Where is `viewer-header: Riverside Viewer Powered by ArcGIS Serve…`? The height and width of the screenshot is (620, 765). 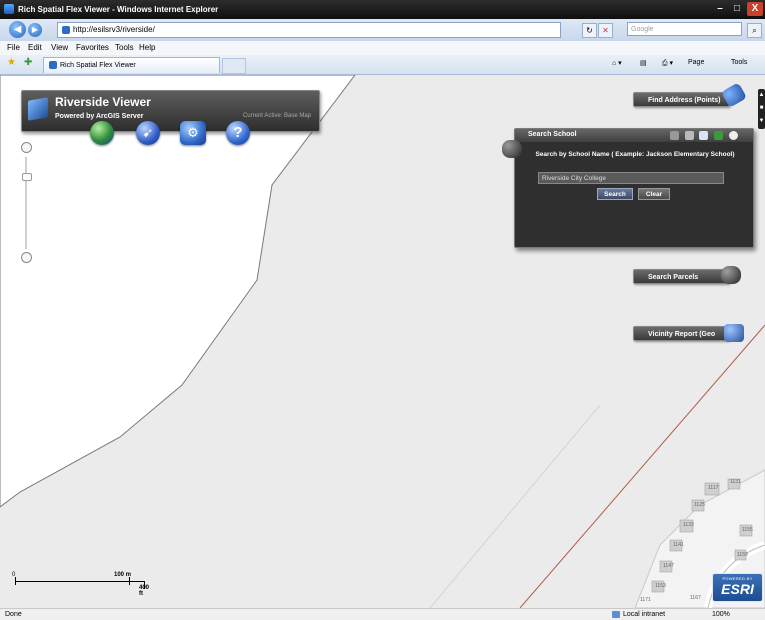
viewer-header: Riverside Viewer Powered by ArcGIS Serve… is located at coordinates (170, 117).